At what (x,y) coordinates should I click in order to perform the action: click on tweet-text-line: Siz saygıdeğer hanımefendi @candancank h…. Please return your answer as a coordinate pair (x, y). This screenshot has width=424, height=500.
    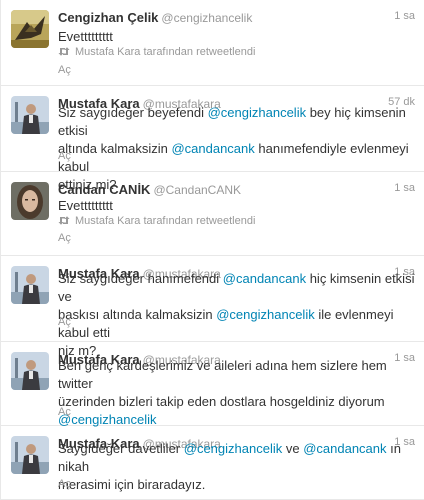
    Looking at the image, I should click on (237, 288).